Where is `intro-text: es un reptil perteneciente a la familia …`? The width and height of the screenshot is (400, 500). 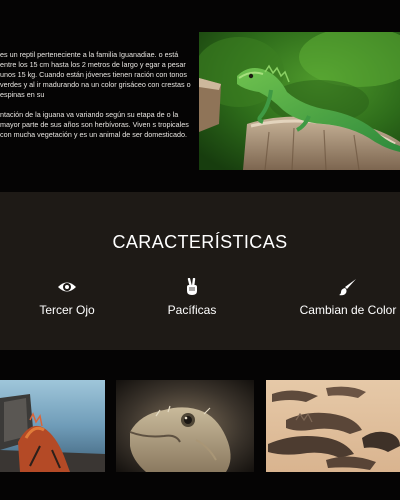 intro-text: es un reptil perteneciente a la familia … is located at coordinates (96, 100).